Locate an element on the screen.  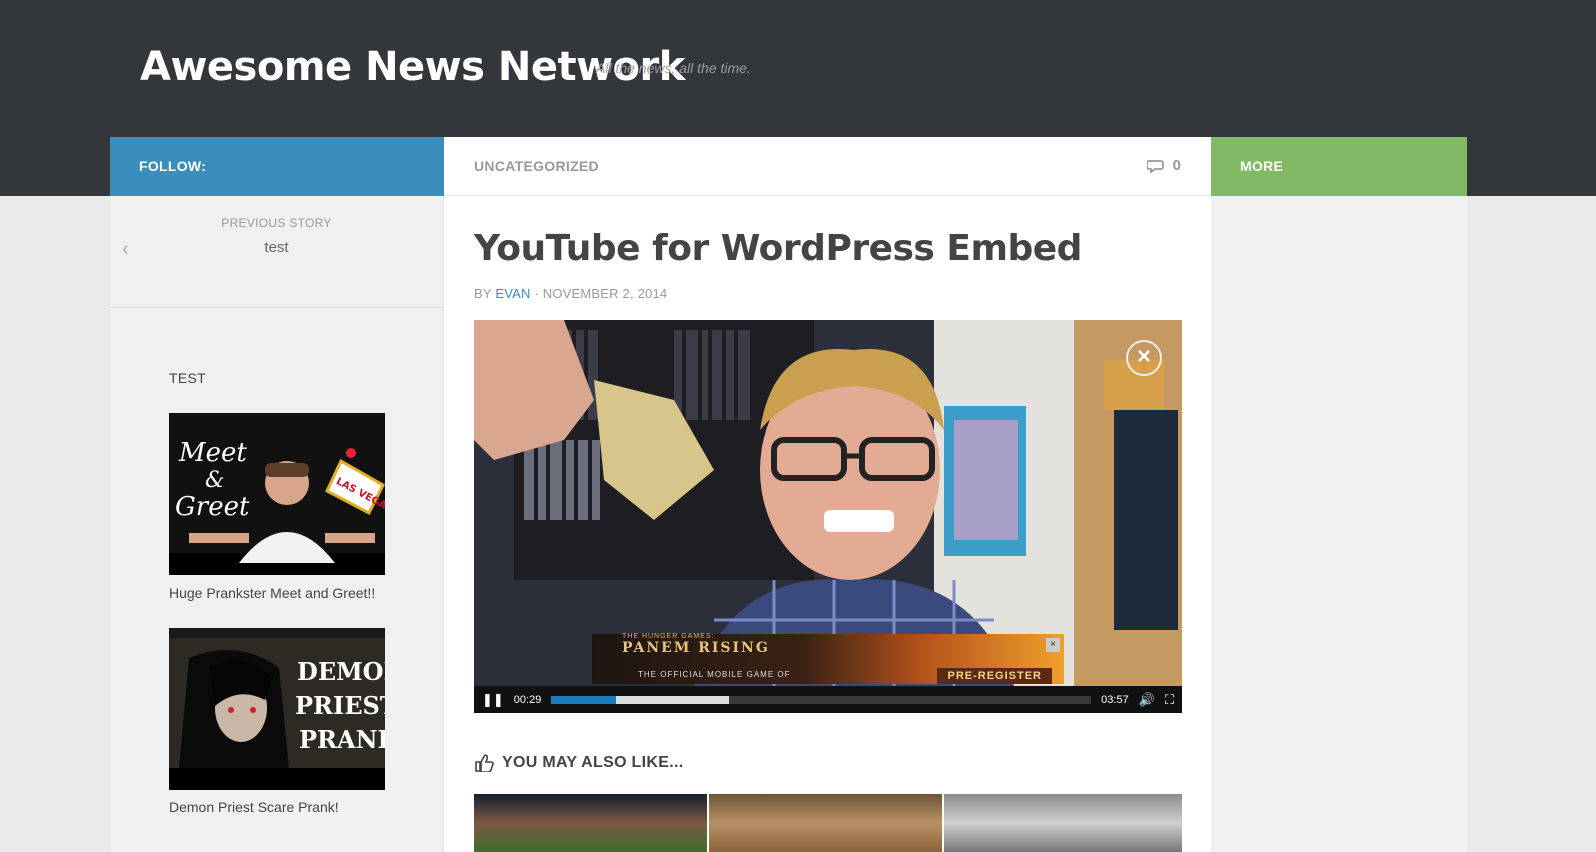
thumbs-up-icon is located at coordinates (484, 763).